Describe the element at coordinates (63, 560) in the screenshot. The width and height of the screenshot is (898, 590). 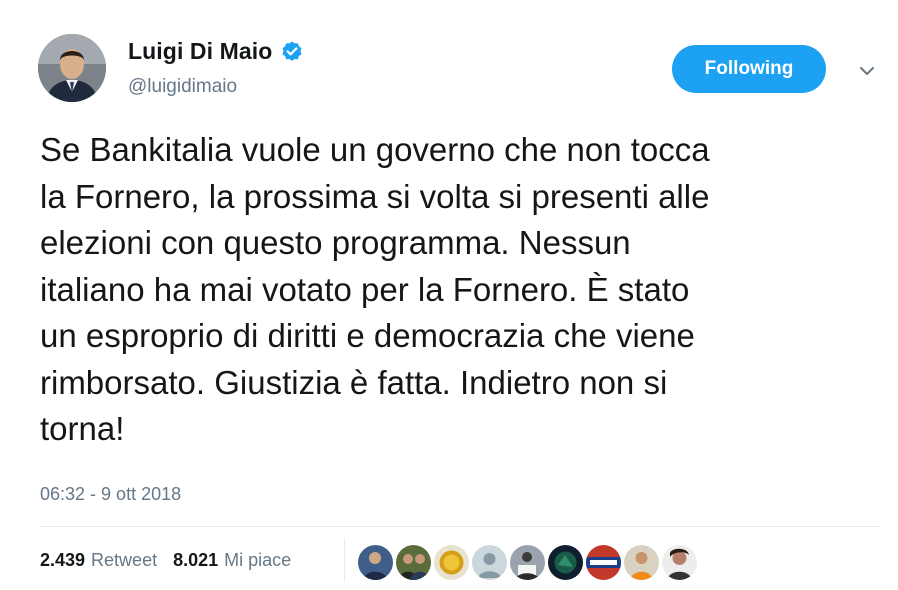
I see `retweet-count: 2.439` at that location.